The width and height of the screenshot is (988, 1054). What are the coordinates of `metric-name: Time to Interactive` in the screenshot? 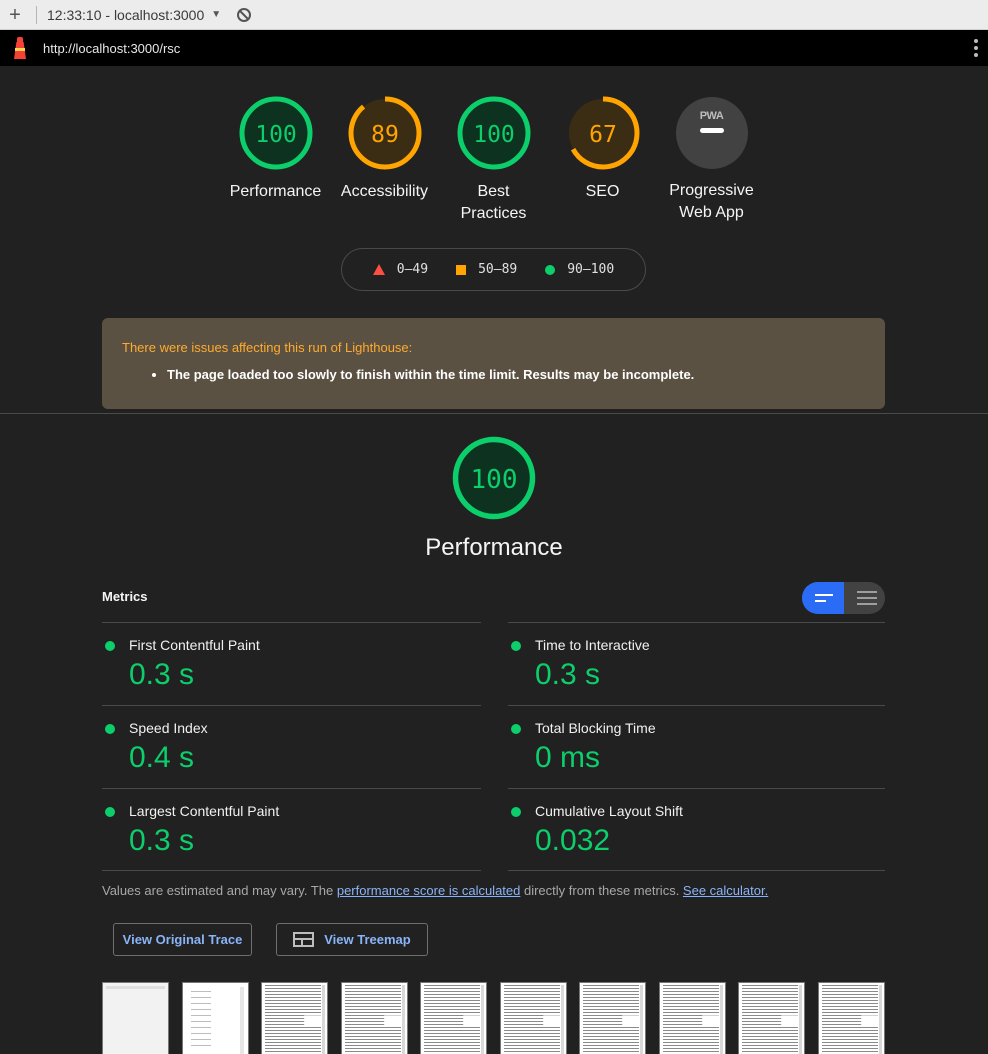 It's located at (592, 645).